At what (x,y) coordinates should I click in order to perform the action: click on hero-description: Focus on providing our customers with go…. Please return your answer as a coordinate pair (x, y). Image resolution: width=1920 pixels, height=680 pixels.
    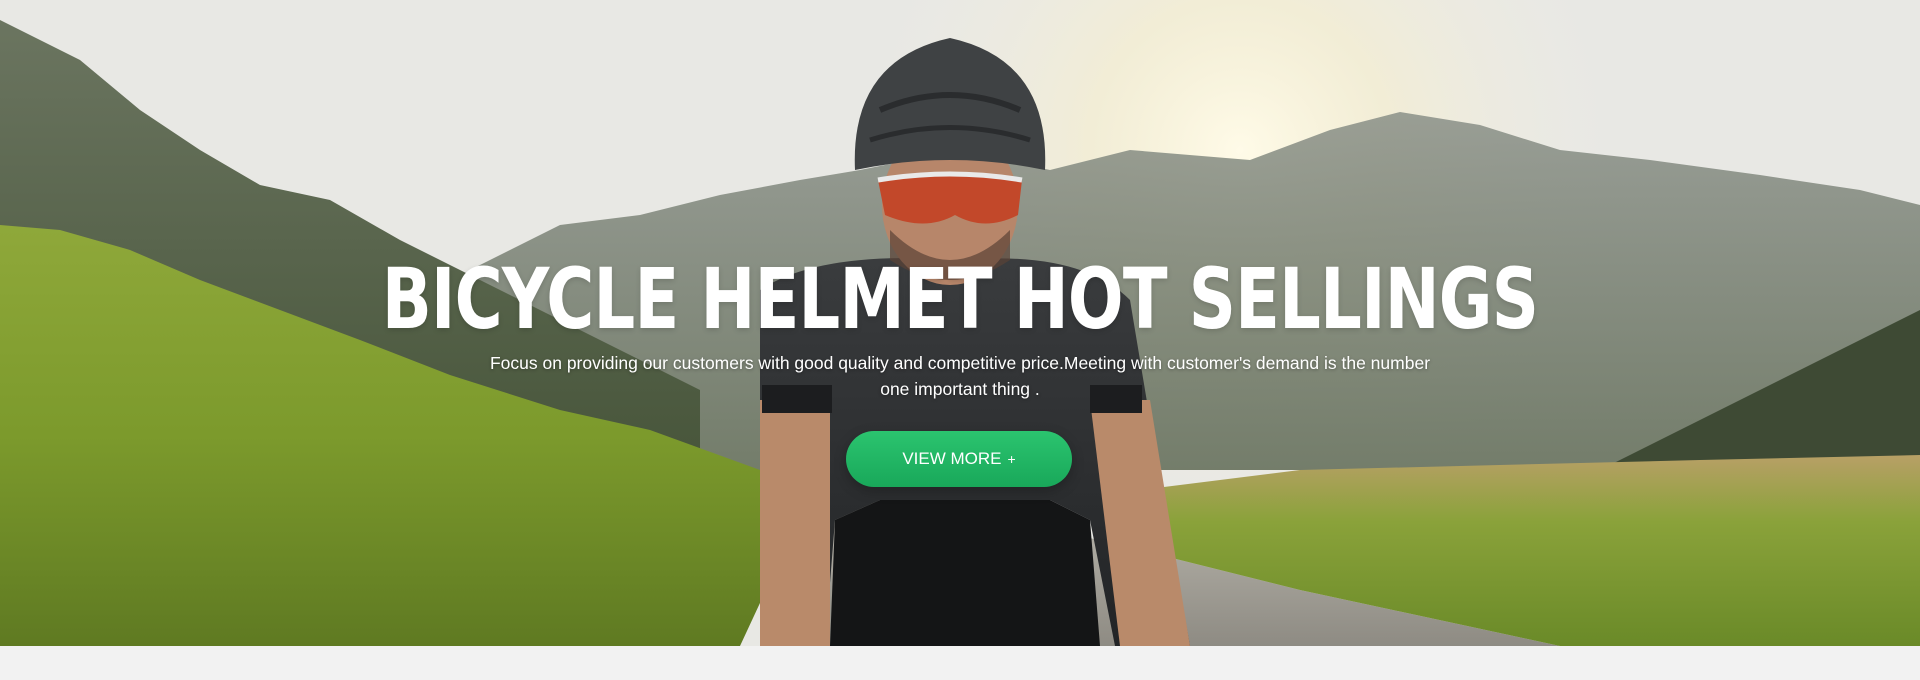
    Looking at the image, I should click on (960, 376).